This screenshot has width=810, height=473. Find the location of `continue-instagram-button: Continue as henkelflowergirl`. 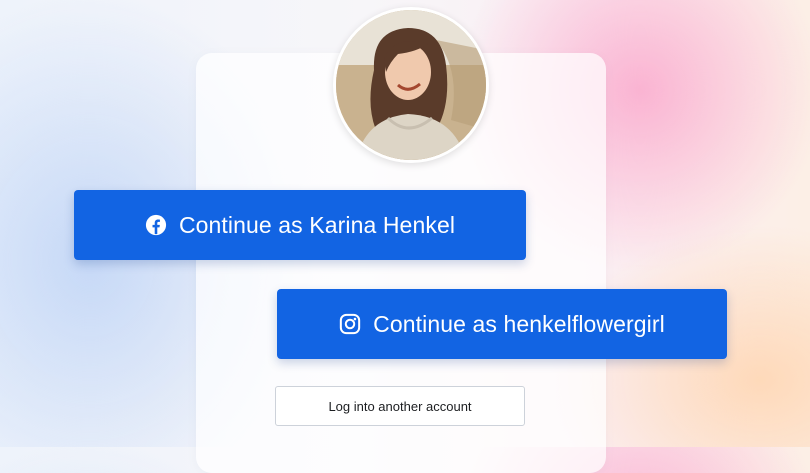

continue-instagram-button: Continue as henkelflowergirl is located at coordinates (502, 324).